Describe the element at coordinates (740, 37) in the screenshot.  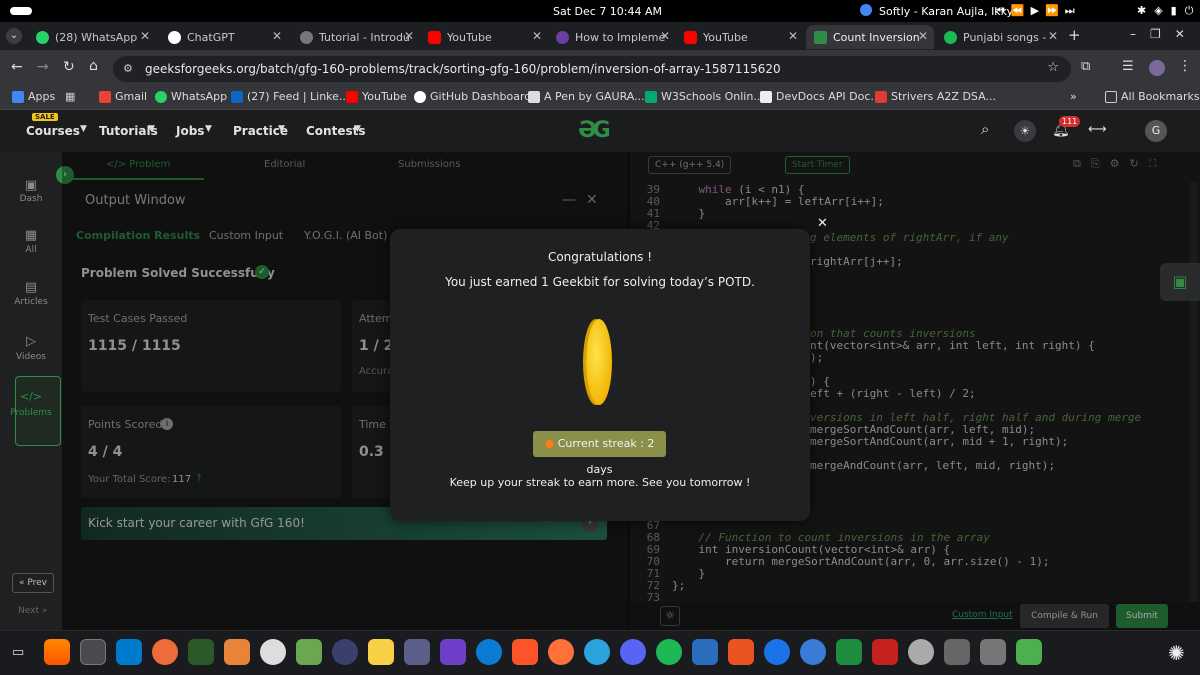
I see `tab-youtube-2: YouTube ✕` at that location.